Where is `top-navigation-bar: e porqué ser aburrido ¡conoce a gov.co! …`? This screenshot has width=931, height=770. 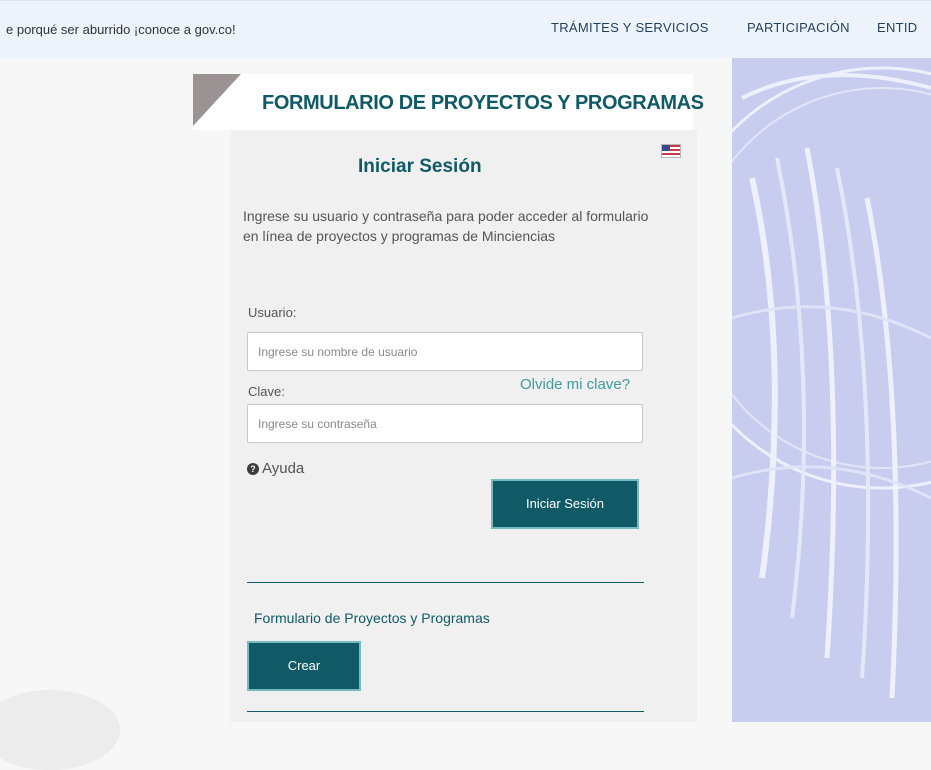 top-navigation-bar: e porqué ser aburrido ¡conoce a gov.co! … is located at coordinates (465, 29).